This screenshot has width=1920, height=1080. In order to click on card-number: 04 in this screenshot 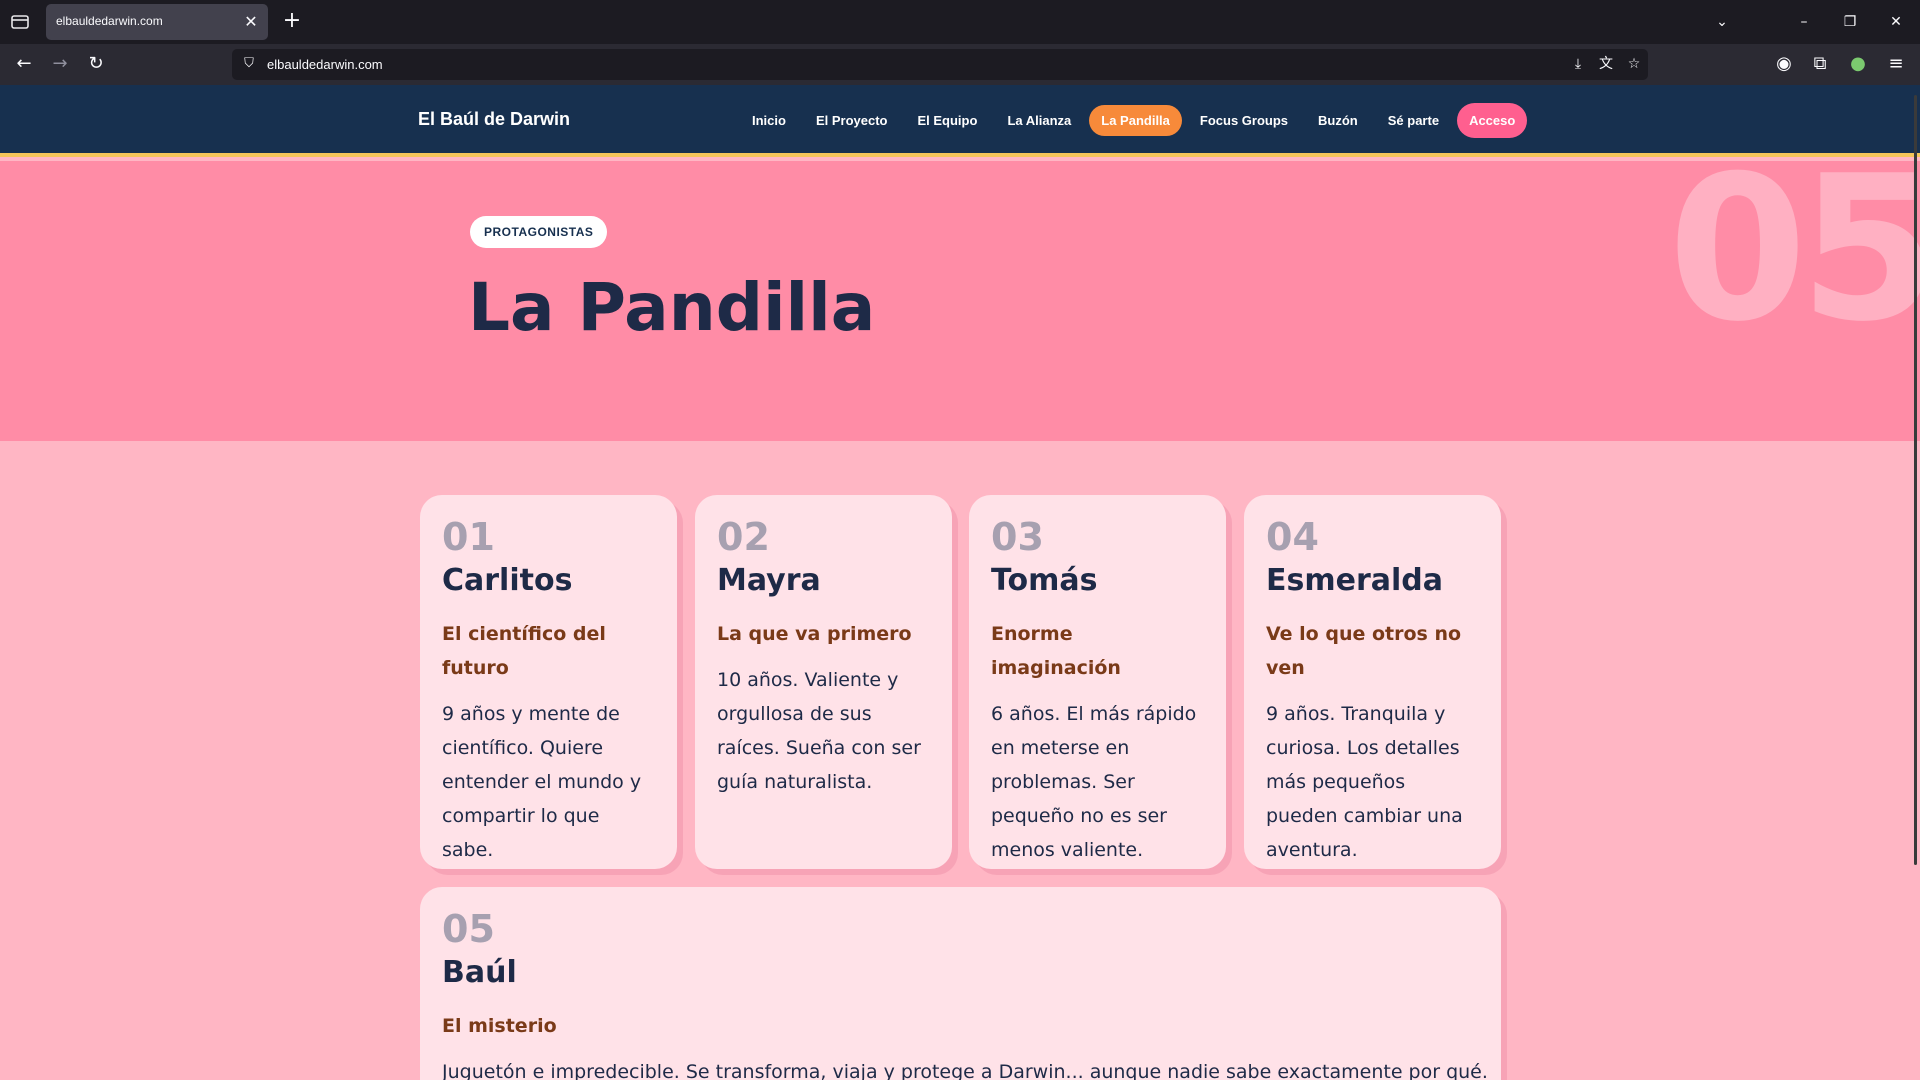, I will do `click(1292, 537)`.